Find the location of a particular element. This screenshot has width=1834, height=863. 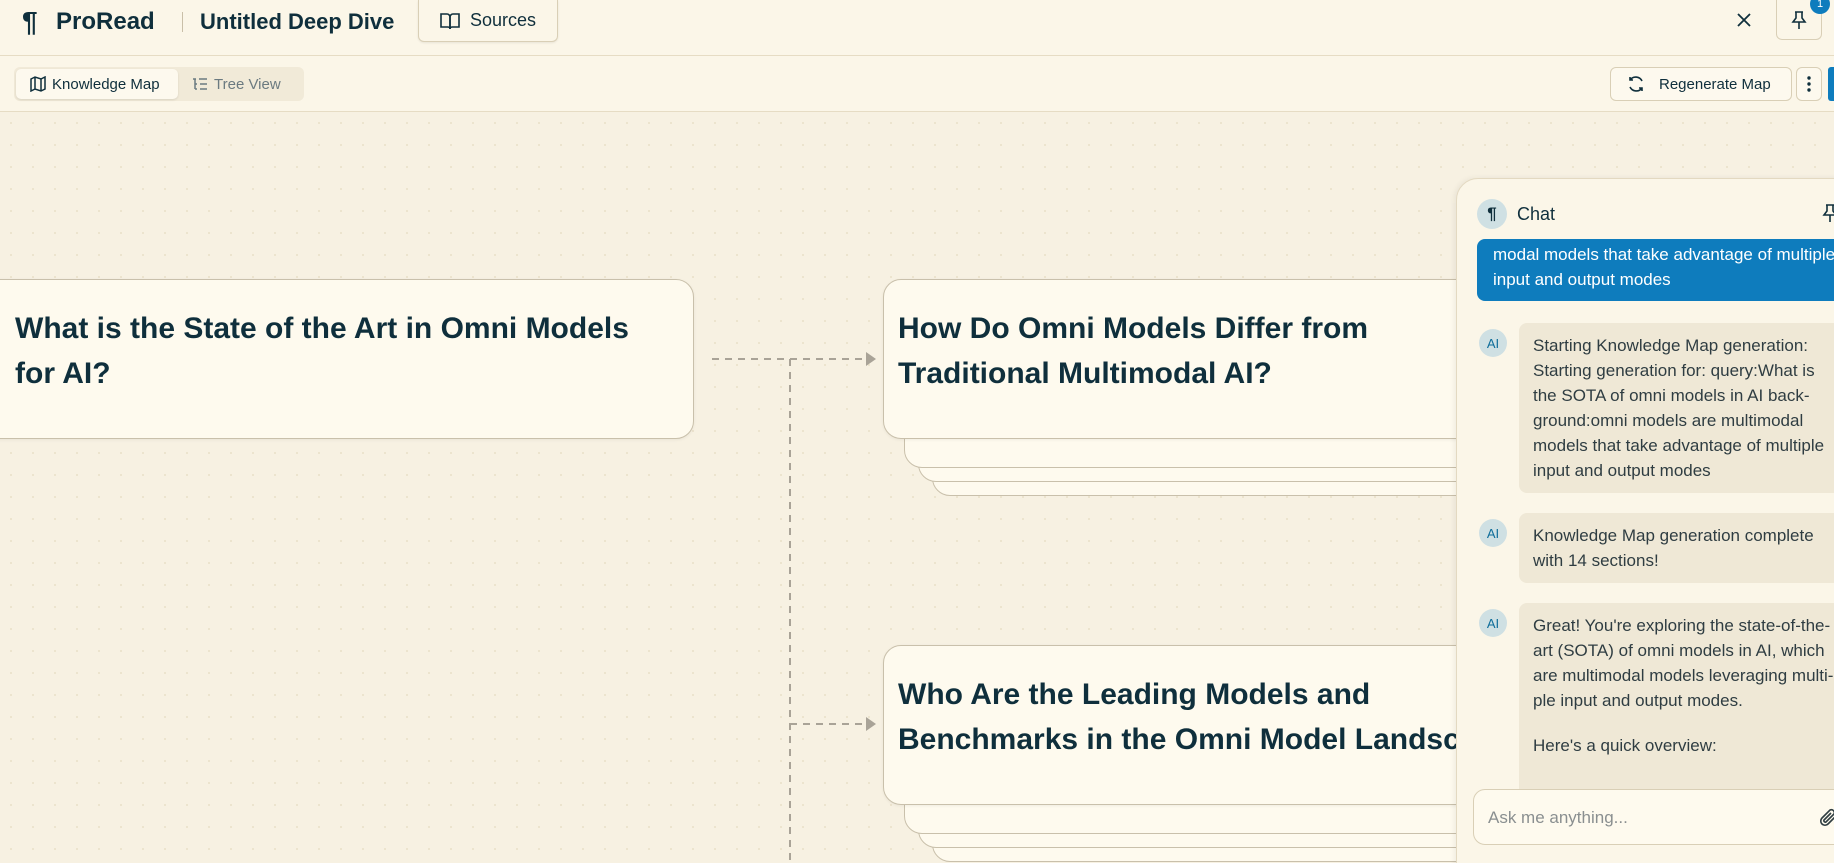

book-icon is located at coordinates (450, 20).